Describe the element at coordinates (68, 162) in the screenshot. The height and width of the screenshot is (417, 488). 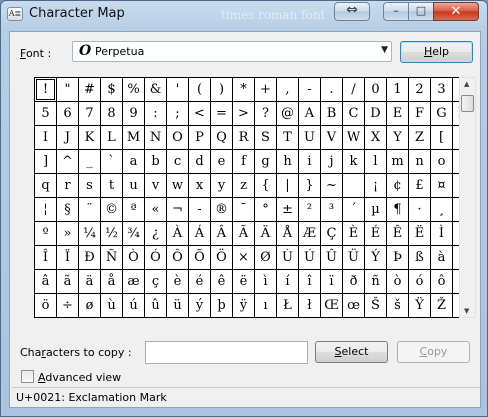
I see `character-cell: ^` at that location.